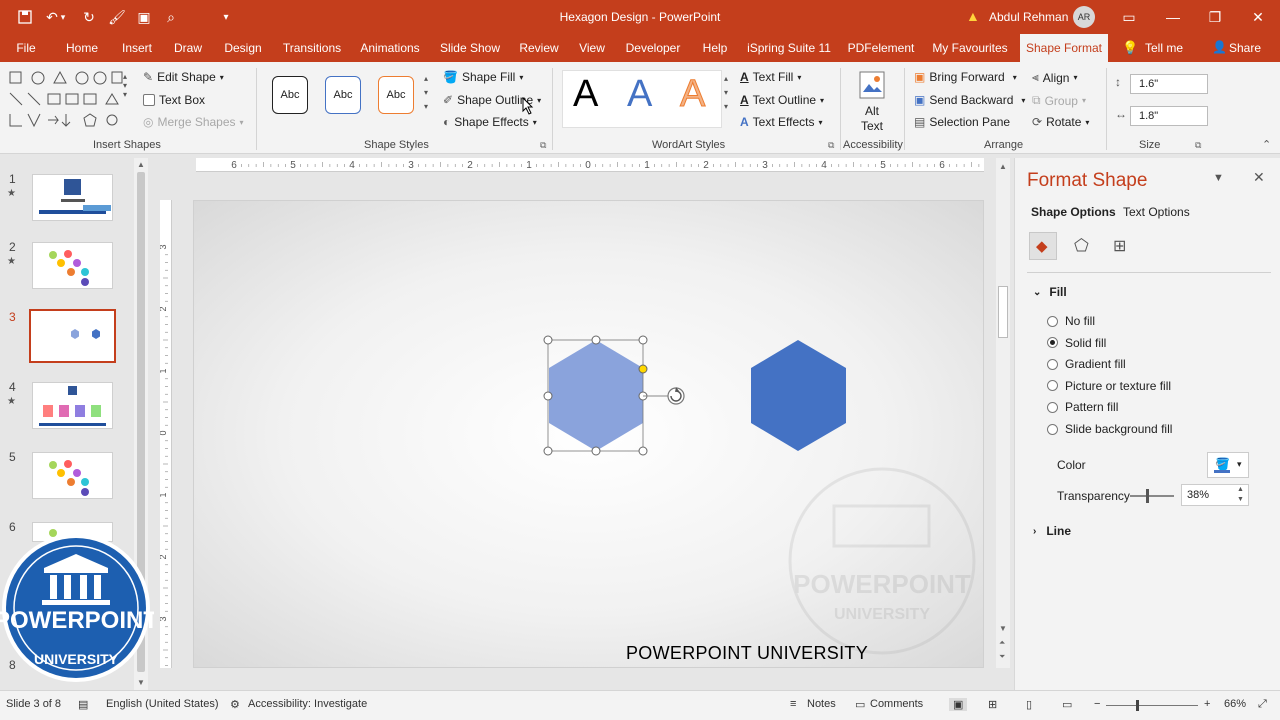 The height and width of the screenshot is (720, 1280). I want to click on accessibility-status: Accessibility: Investigate, so click(307, 704).